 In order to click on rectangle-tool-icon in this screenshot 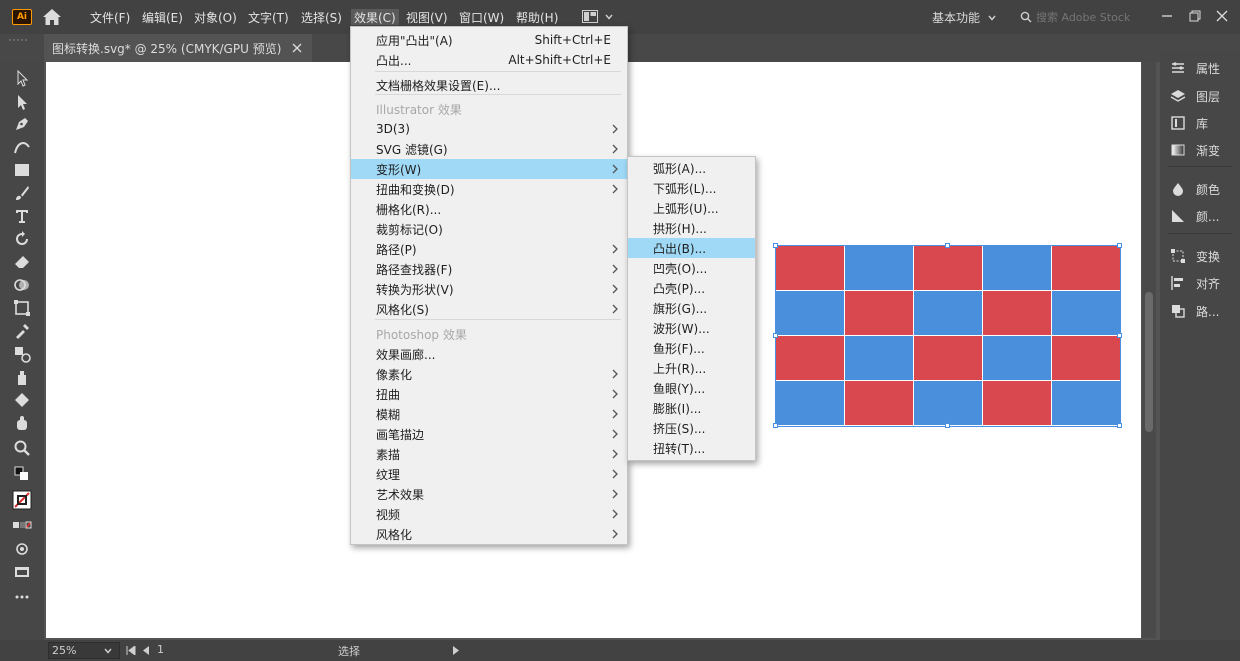, I will do `click(22, 170)`.